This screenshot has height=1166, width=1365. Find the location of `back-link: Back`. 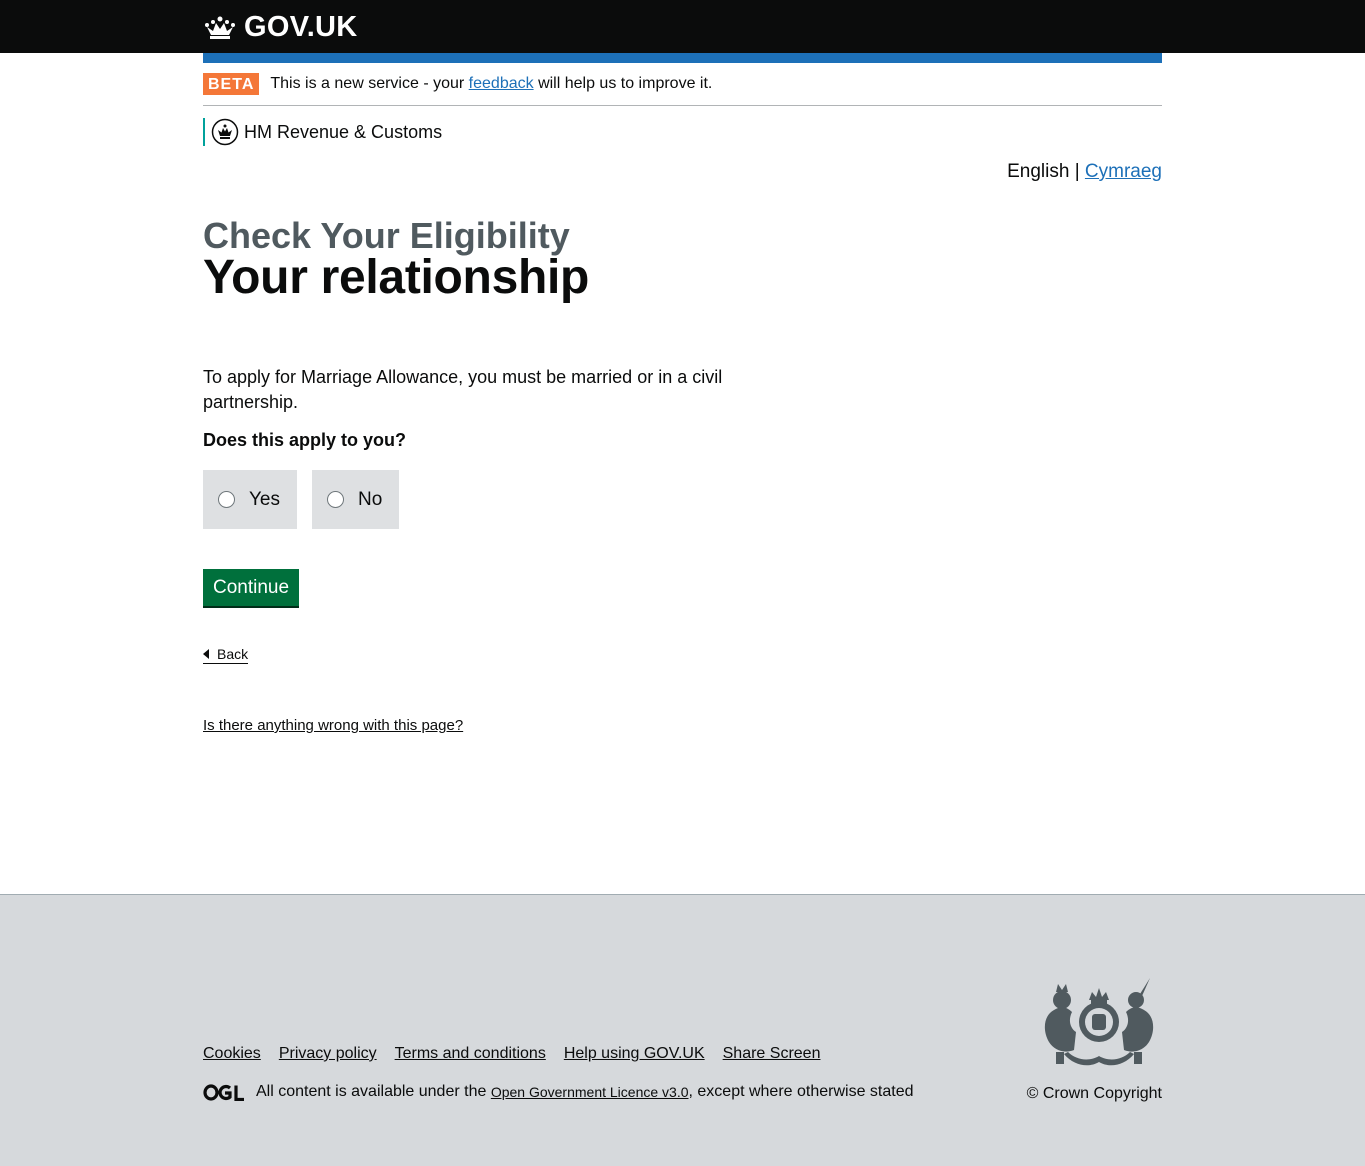

back-link: Back is located at coordinates (226, 655).